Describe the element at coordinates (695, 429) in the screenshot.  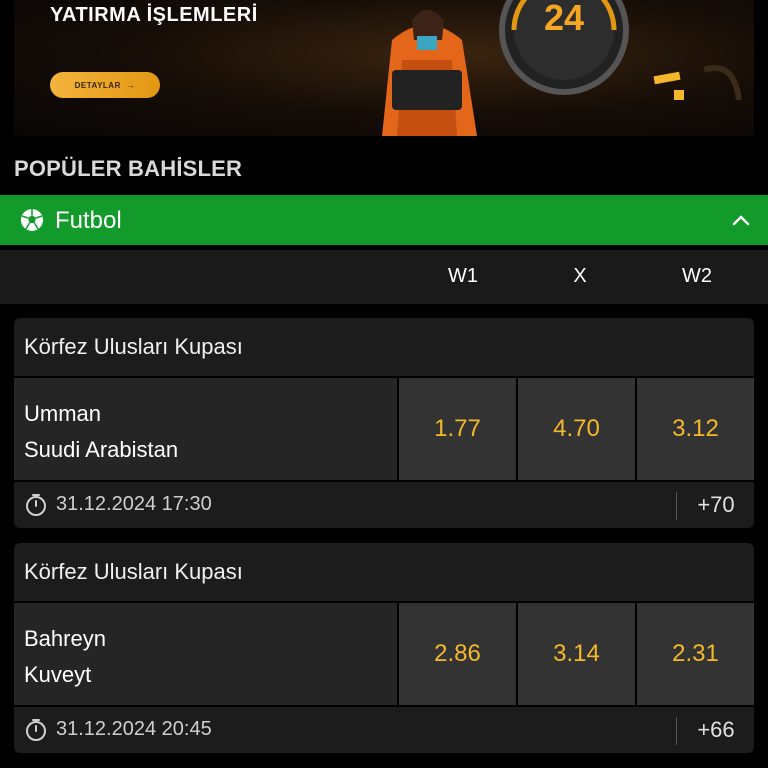
I see `odd-w2-button: 3.12` at that location.